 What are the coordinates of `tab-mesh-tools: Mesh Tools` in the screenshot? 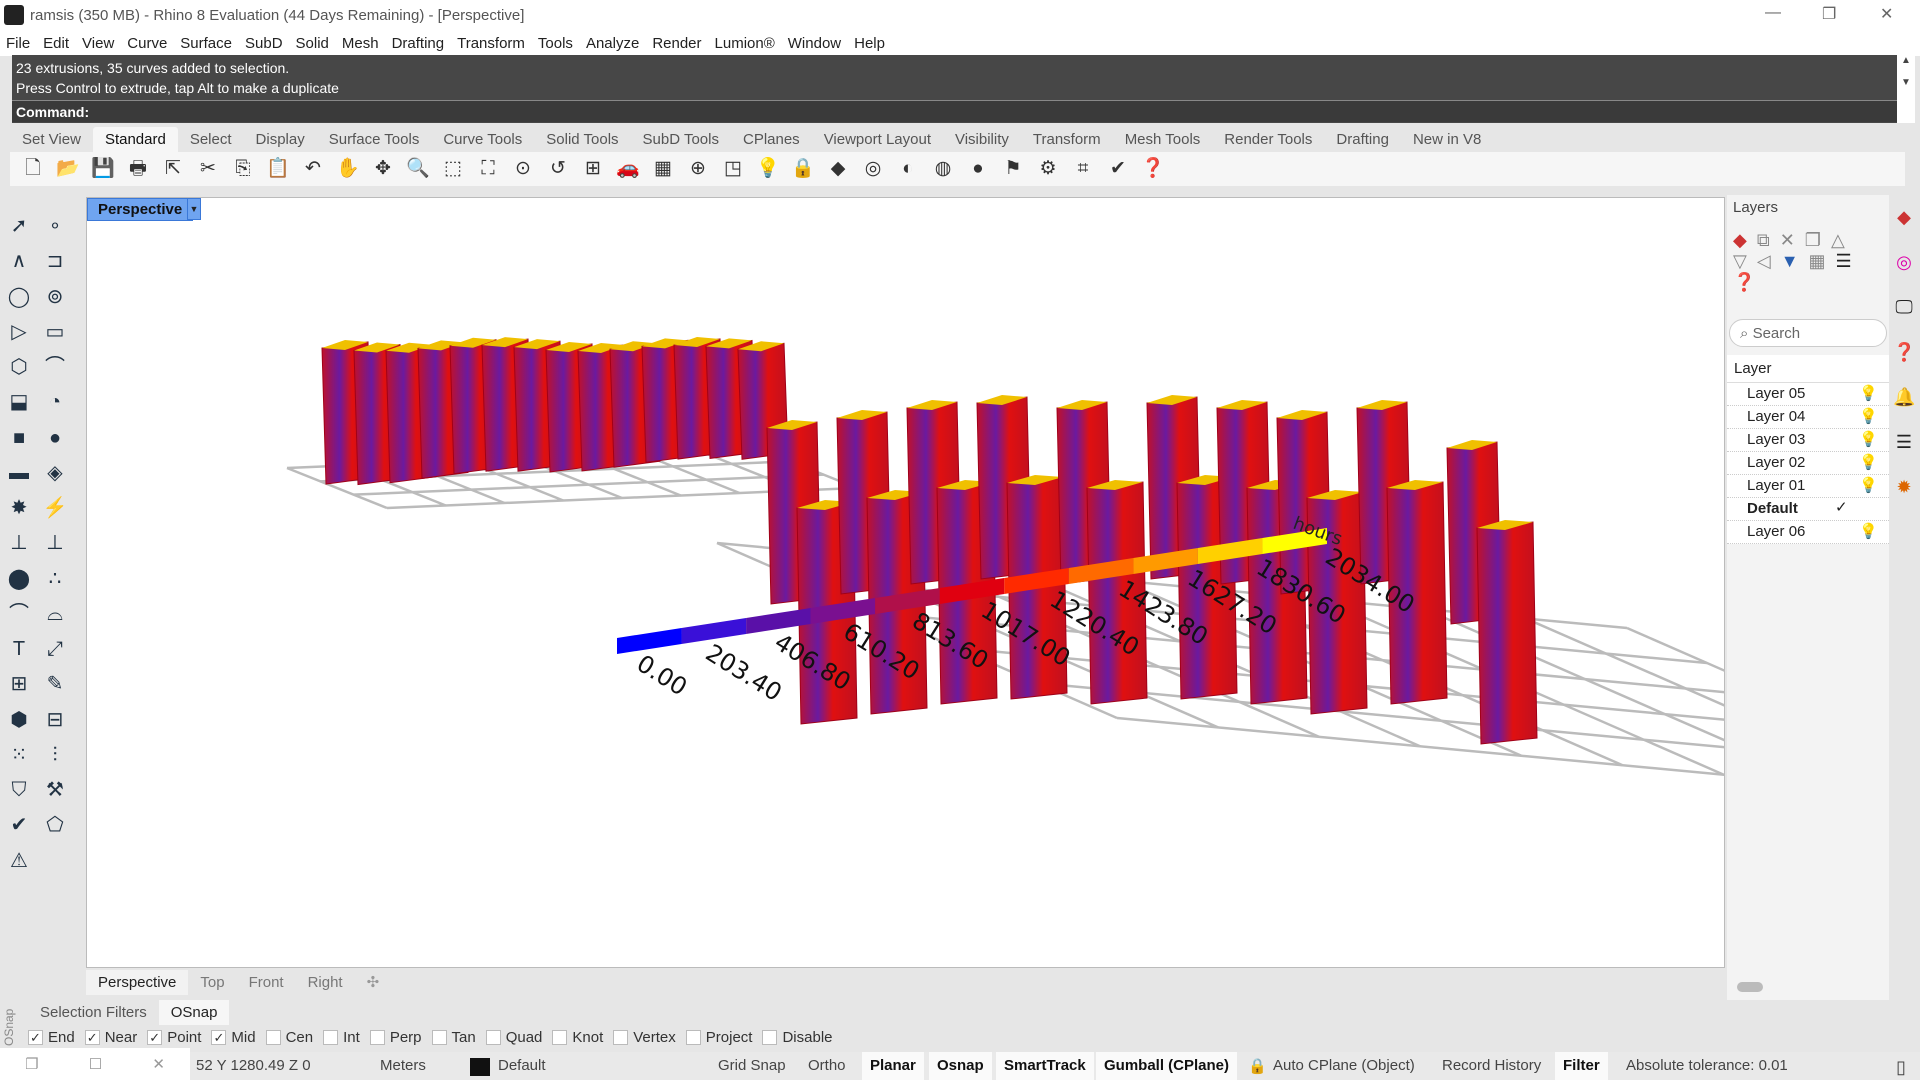 It's located at (1163, 139).